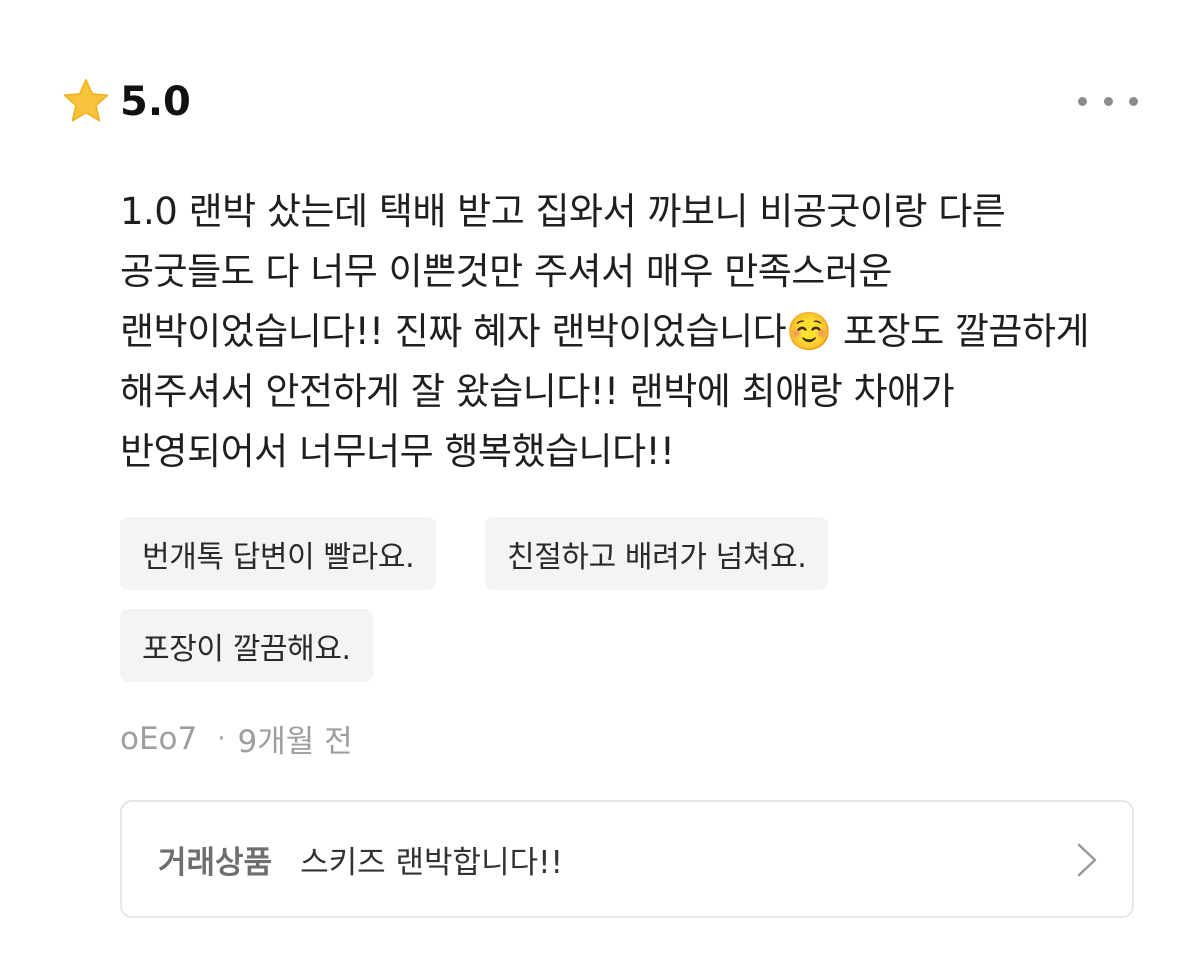  I want to click on more-options-button, so click(1108, 101).